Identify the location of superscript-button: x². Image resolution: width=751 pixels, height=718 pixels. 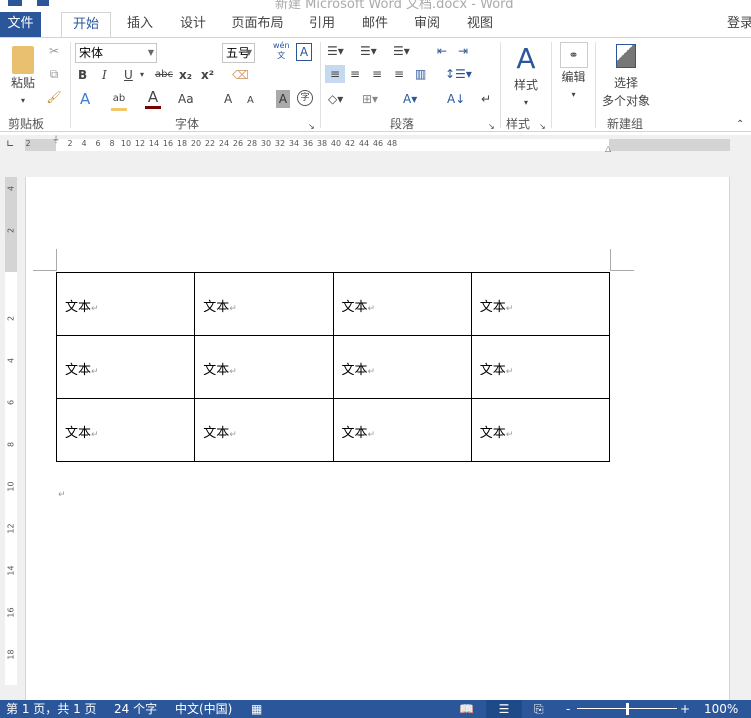
(207, 75).